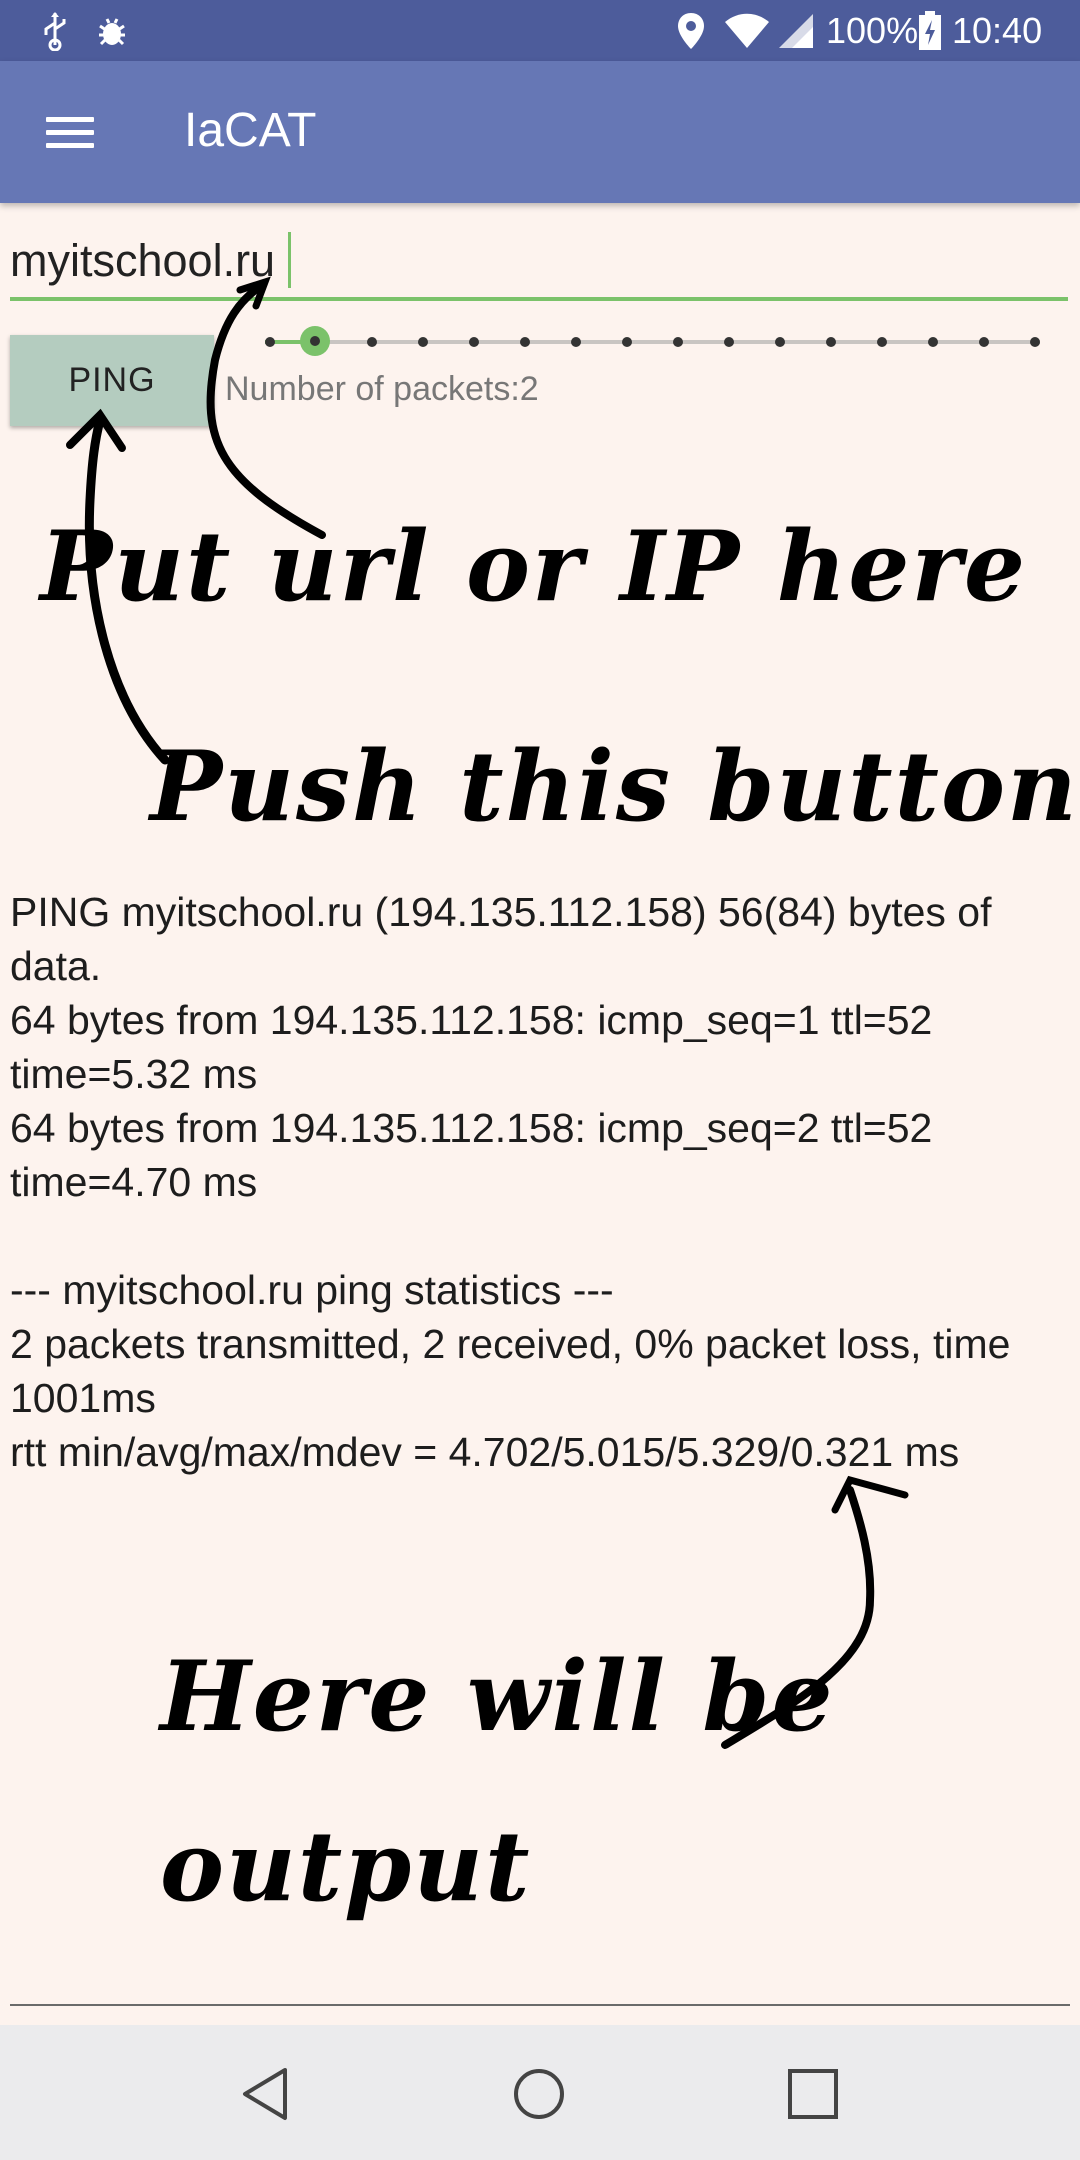 The image size is (1080, 2160). Describe the element at coordinates (312, 1290) in the screenshot. I see `output-line: --- myitschool.ru ping statistics ---` at that location.